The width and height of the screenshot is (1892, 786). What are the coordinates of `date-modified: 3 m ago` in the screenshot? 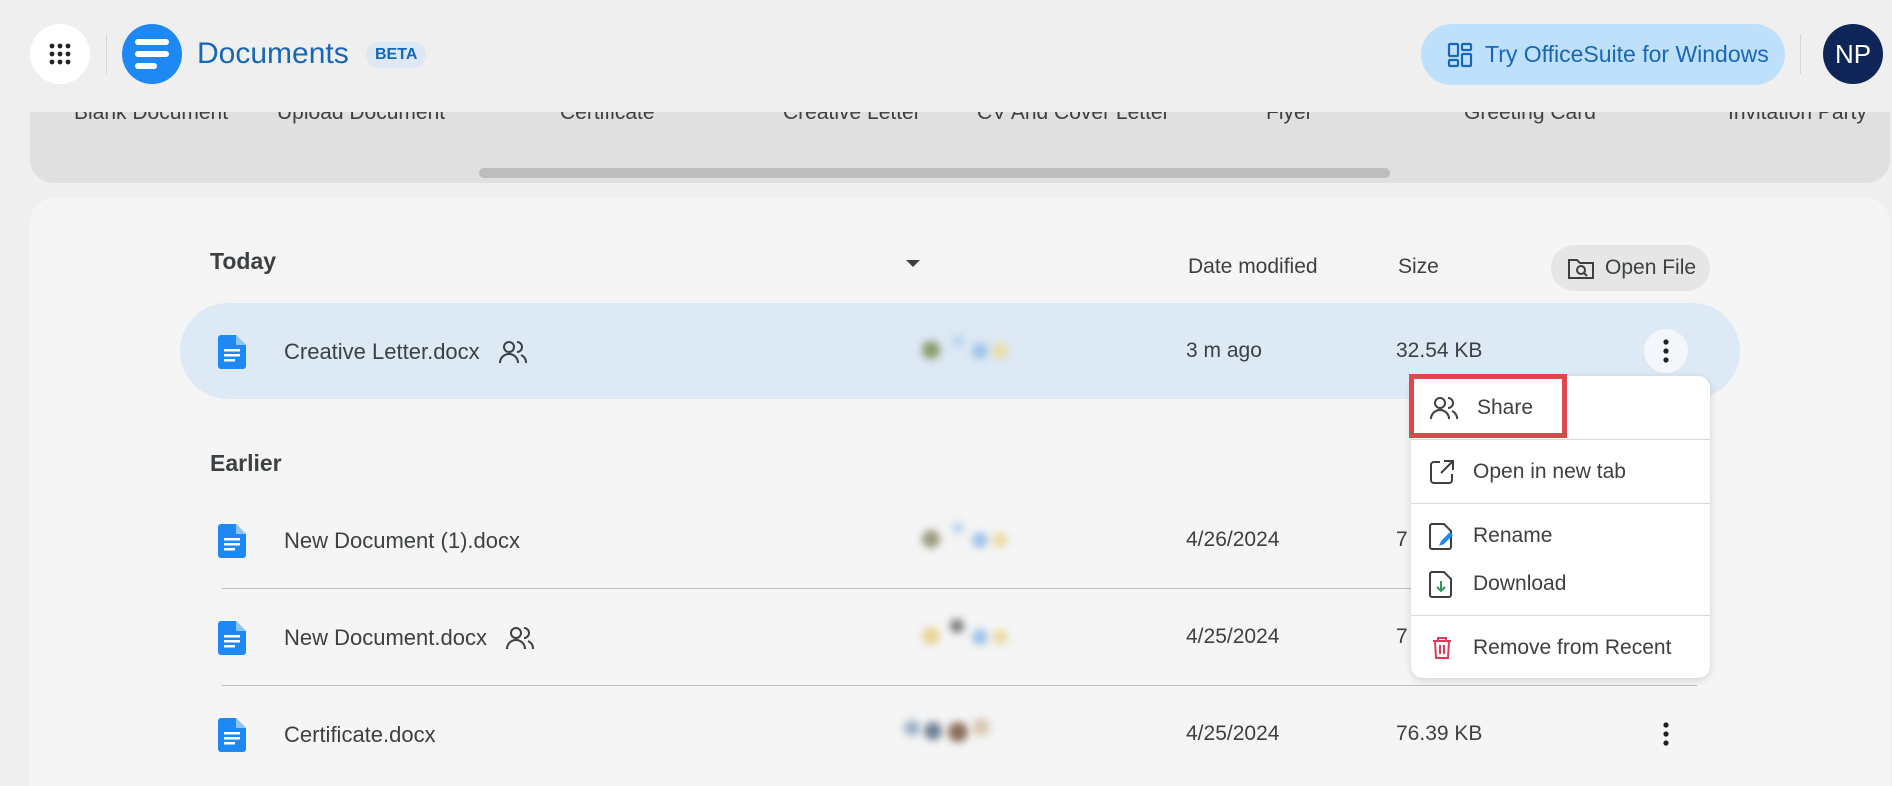 It's located at (1224, 350).